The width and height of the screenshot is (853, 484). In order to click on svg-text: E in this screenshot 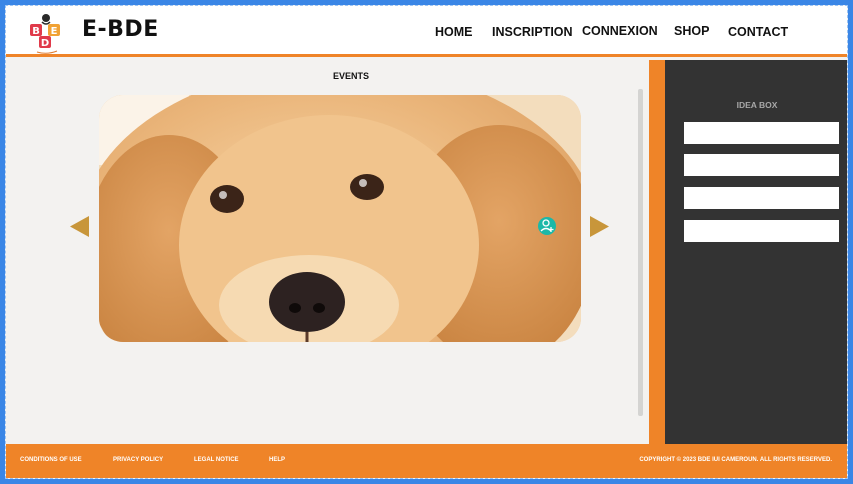, I will do `click(54, 31)`.